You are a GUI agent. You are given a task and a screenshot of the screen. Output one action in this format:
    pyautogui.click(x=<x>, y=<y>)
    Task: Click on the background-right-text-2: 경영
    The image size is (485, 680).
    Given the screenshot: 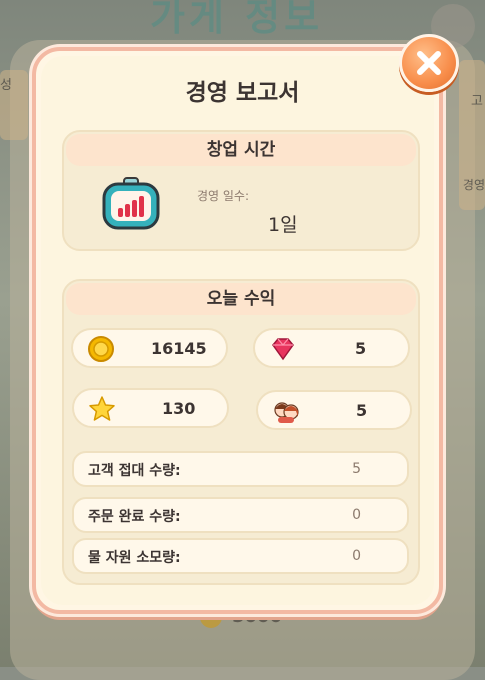 What is the action you would take?
    pyautogui.click(x=473, y=185)
    